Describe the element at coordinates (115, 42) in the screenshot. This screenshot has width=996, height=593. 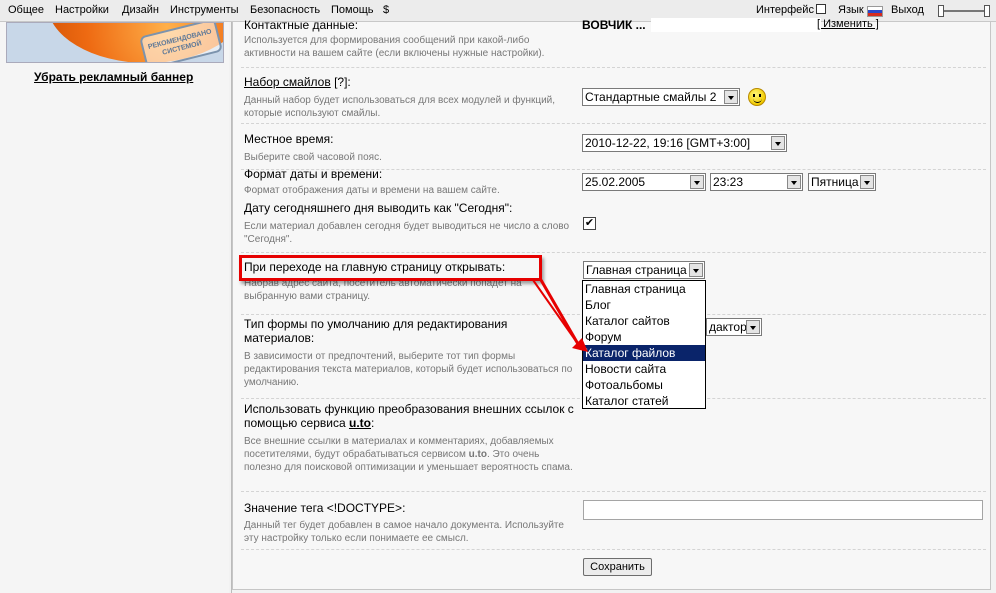
I see `ad-banner: РЕКОМЕНДОВАНО СИСТЕМОЙ` at that location.